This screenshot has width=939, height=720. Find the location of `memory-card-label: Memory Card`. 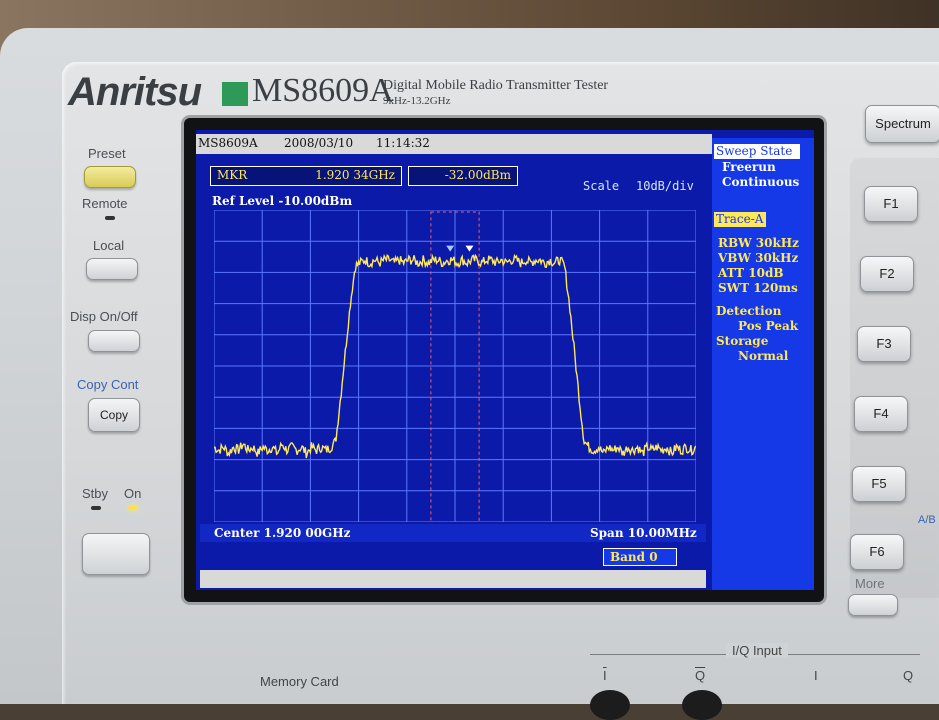

memory-card-label: Memory Card is located at coordinates (299, 681).